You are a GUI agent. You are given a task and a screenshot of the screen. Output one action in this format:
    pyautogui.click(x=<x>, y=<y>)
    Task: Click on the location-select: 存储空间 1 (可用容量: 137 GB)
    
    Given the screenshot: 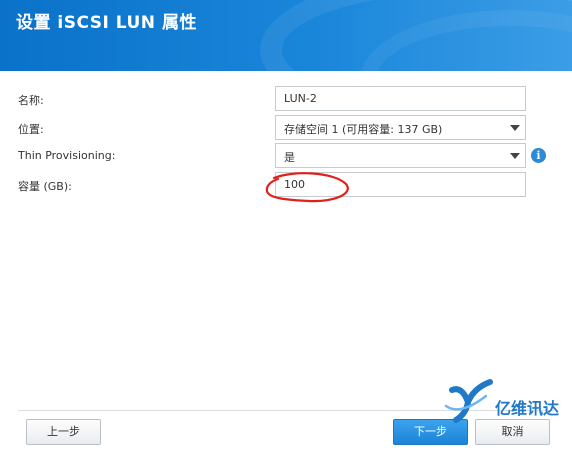 What is the action you would take?
    pyautogui.click(x=400, y=127)
    